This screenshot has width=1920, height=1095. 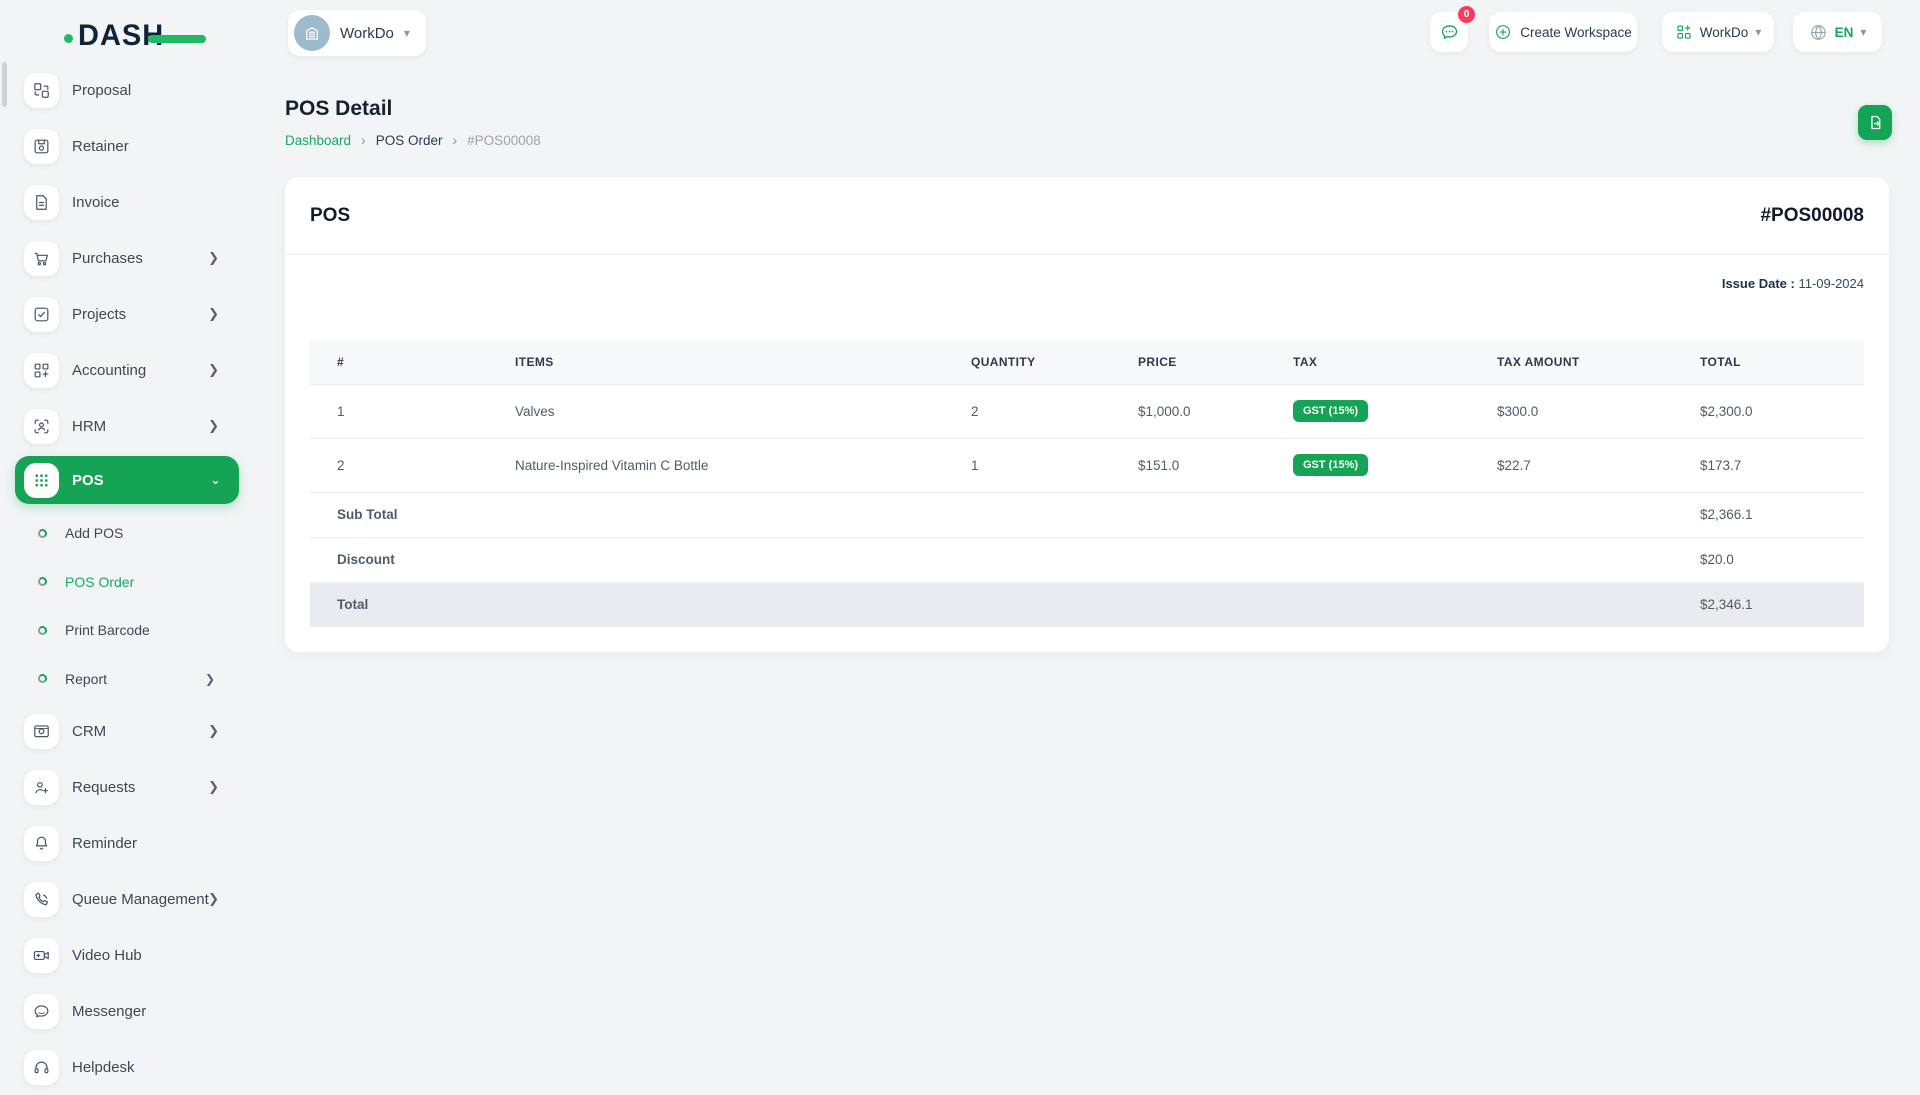 I want to click on sidebar-item-queue-management: Queue Management ❯, so click(x=120, y=899).